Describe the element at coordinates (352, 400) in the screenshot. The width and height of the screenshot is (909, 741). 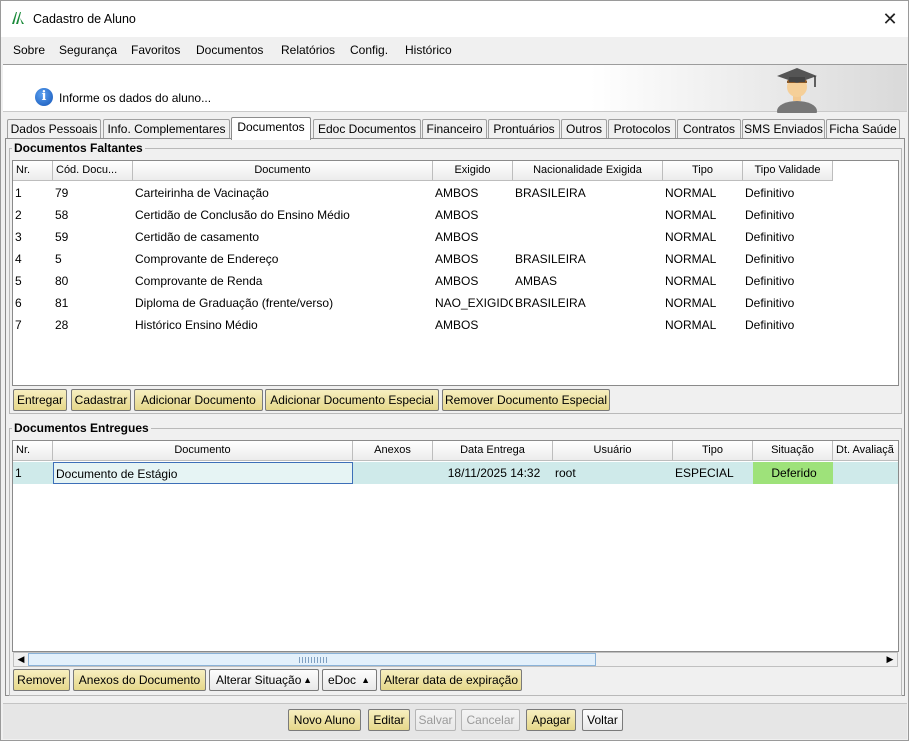
I see `adicionar-documento-especial-button: Adicionar Documento Especial` at that location.